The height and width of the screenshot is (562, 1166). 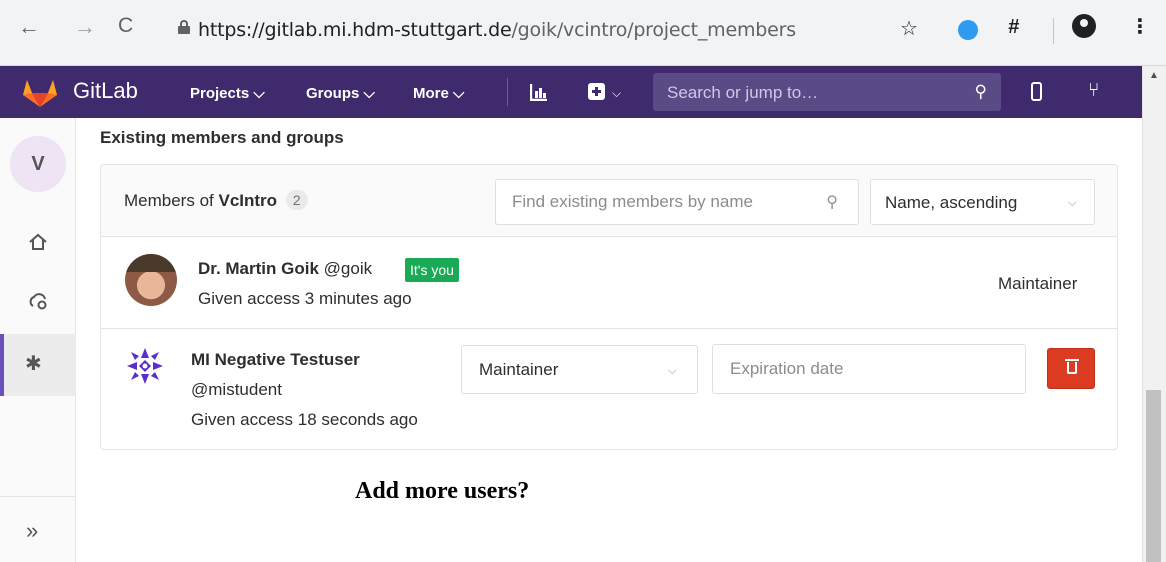 What do you see at coordinates (442, 491) in the screenshot?
I see `caption-text: Add more users?` at bounding box center [442, 491].